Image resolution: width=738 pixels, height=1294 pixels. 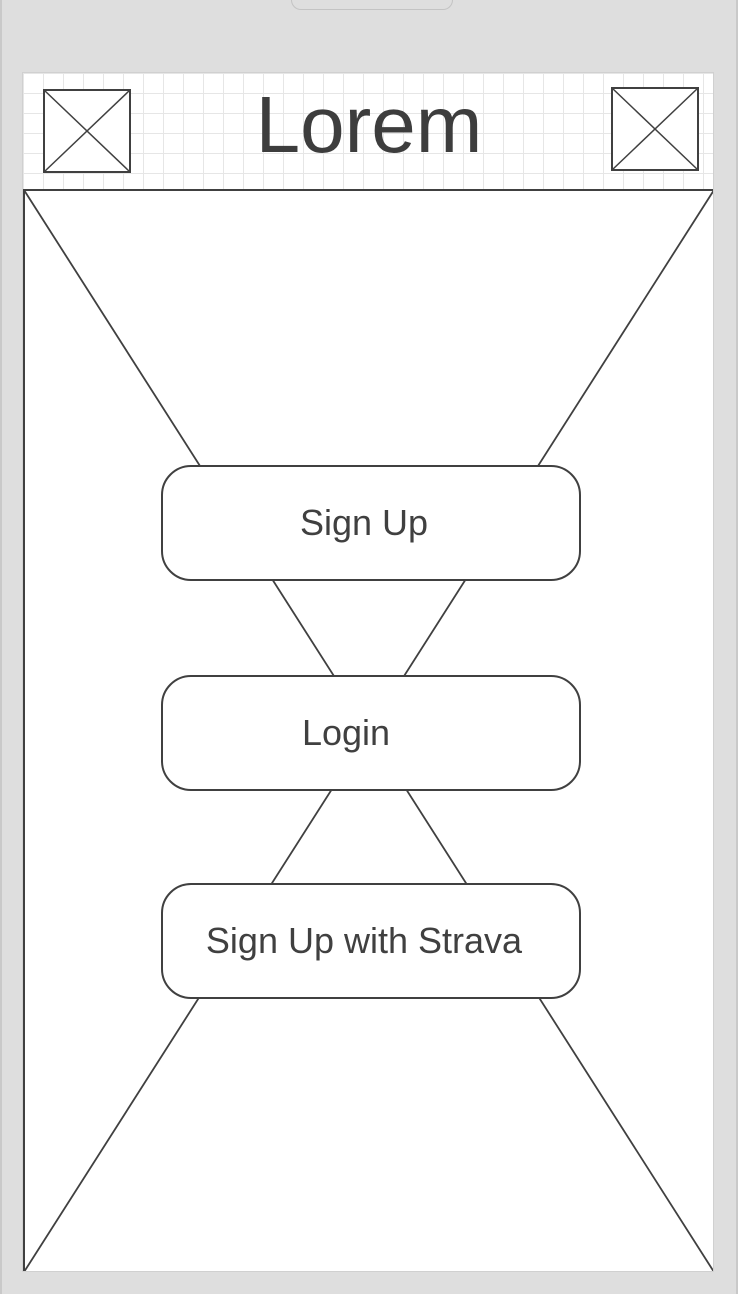 What do you see at coordinates (371, 523) in the screenshot?
I see `sign-up-button: Sign Up` at bounding box center [371, 523].